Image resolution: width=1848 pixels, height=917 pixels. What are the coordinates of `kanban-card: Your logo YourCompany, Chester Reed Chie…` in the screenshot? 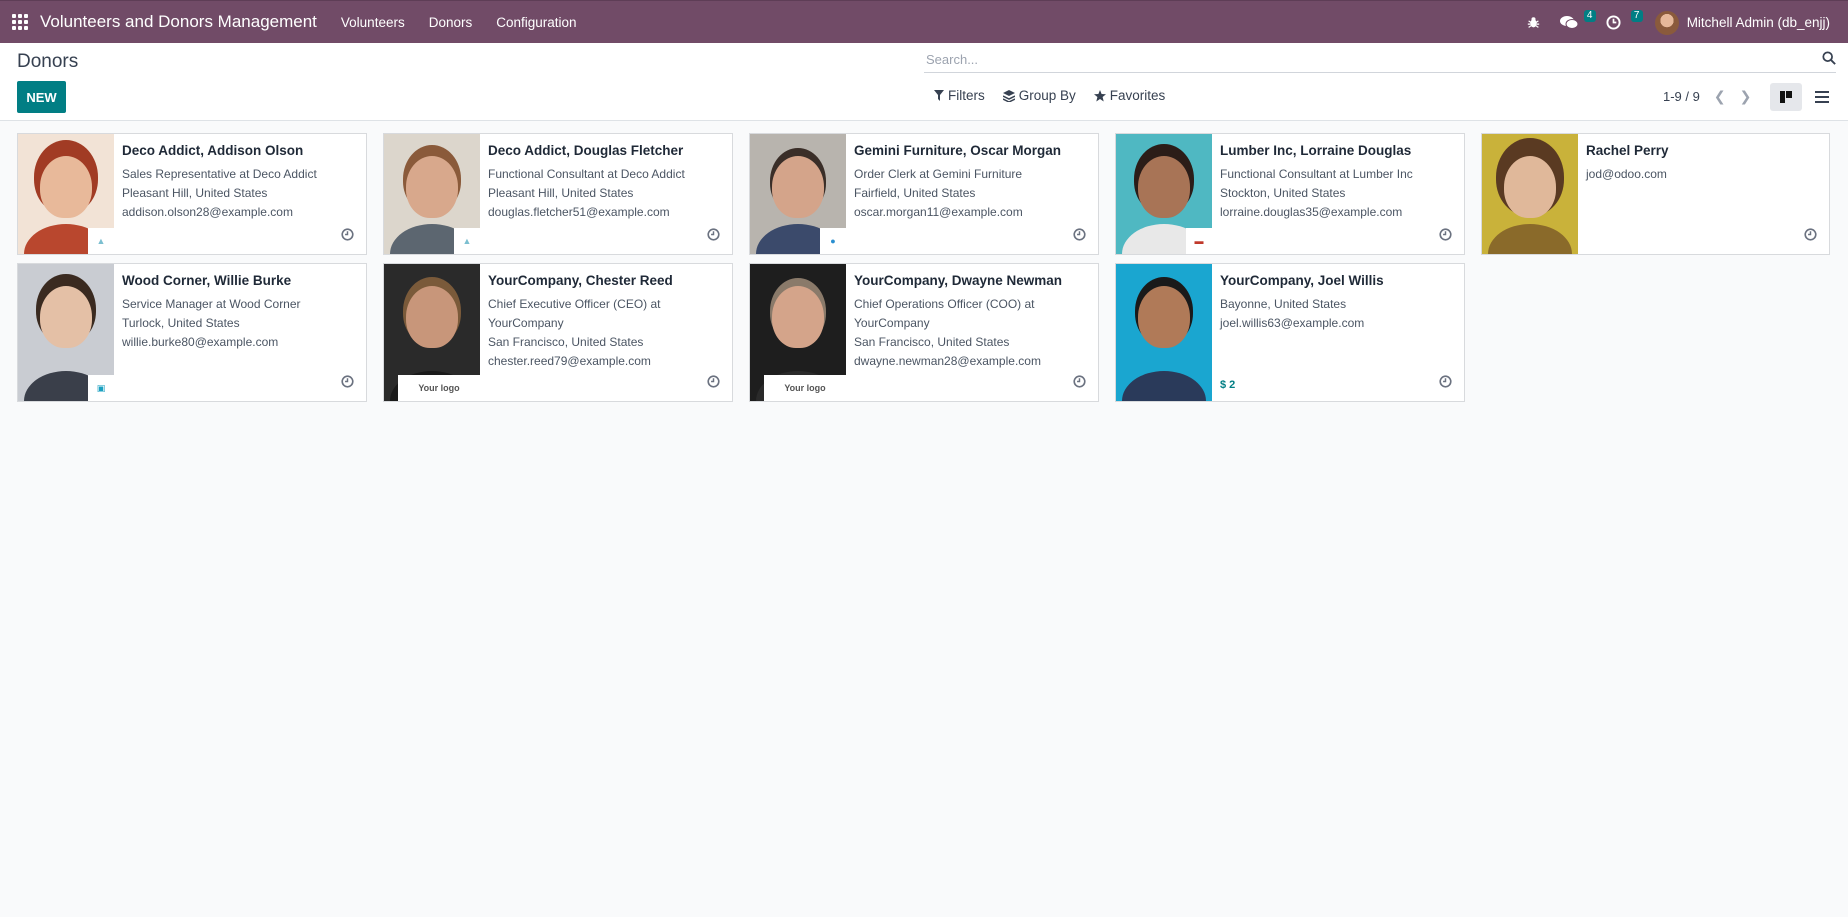 It's located at (558, 332).